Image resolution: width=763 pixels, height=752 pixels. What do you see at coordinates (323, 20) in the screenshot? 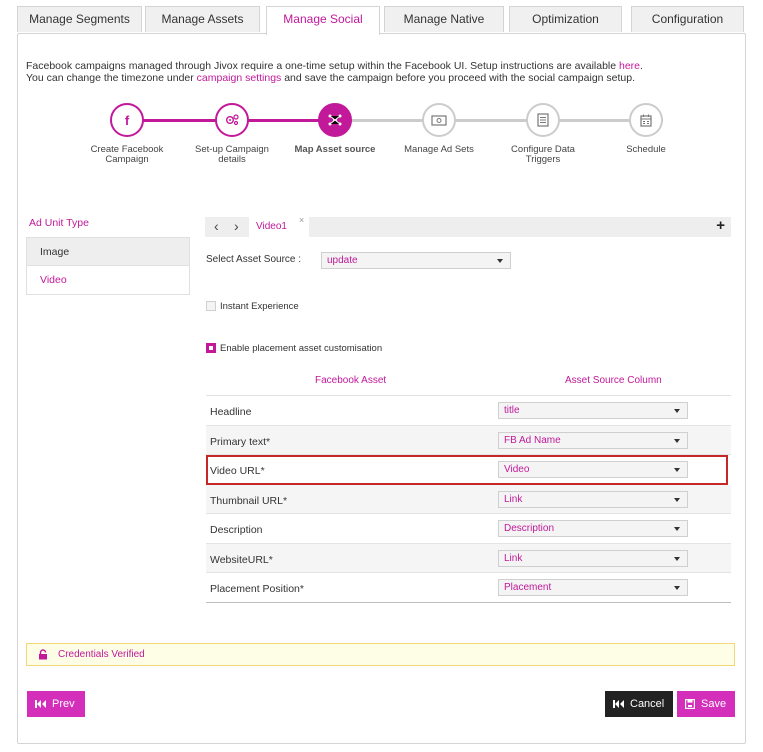
I see `tab-manage-social: Manage Social` at bounding box center [323, 20].